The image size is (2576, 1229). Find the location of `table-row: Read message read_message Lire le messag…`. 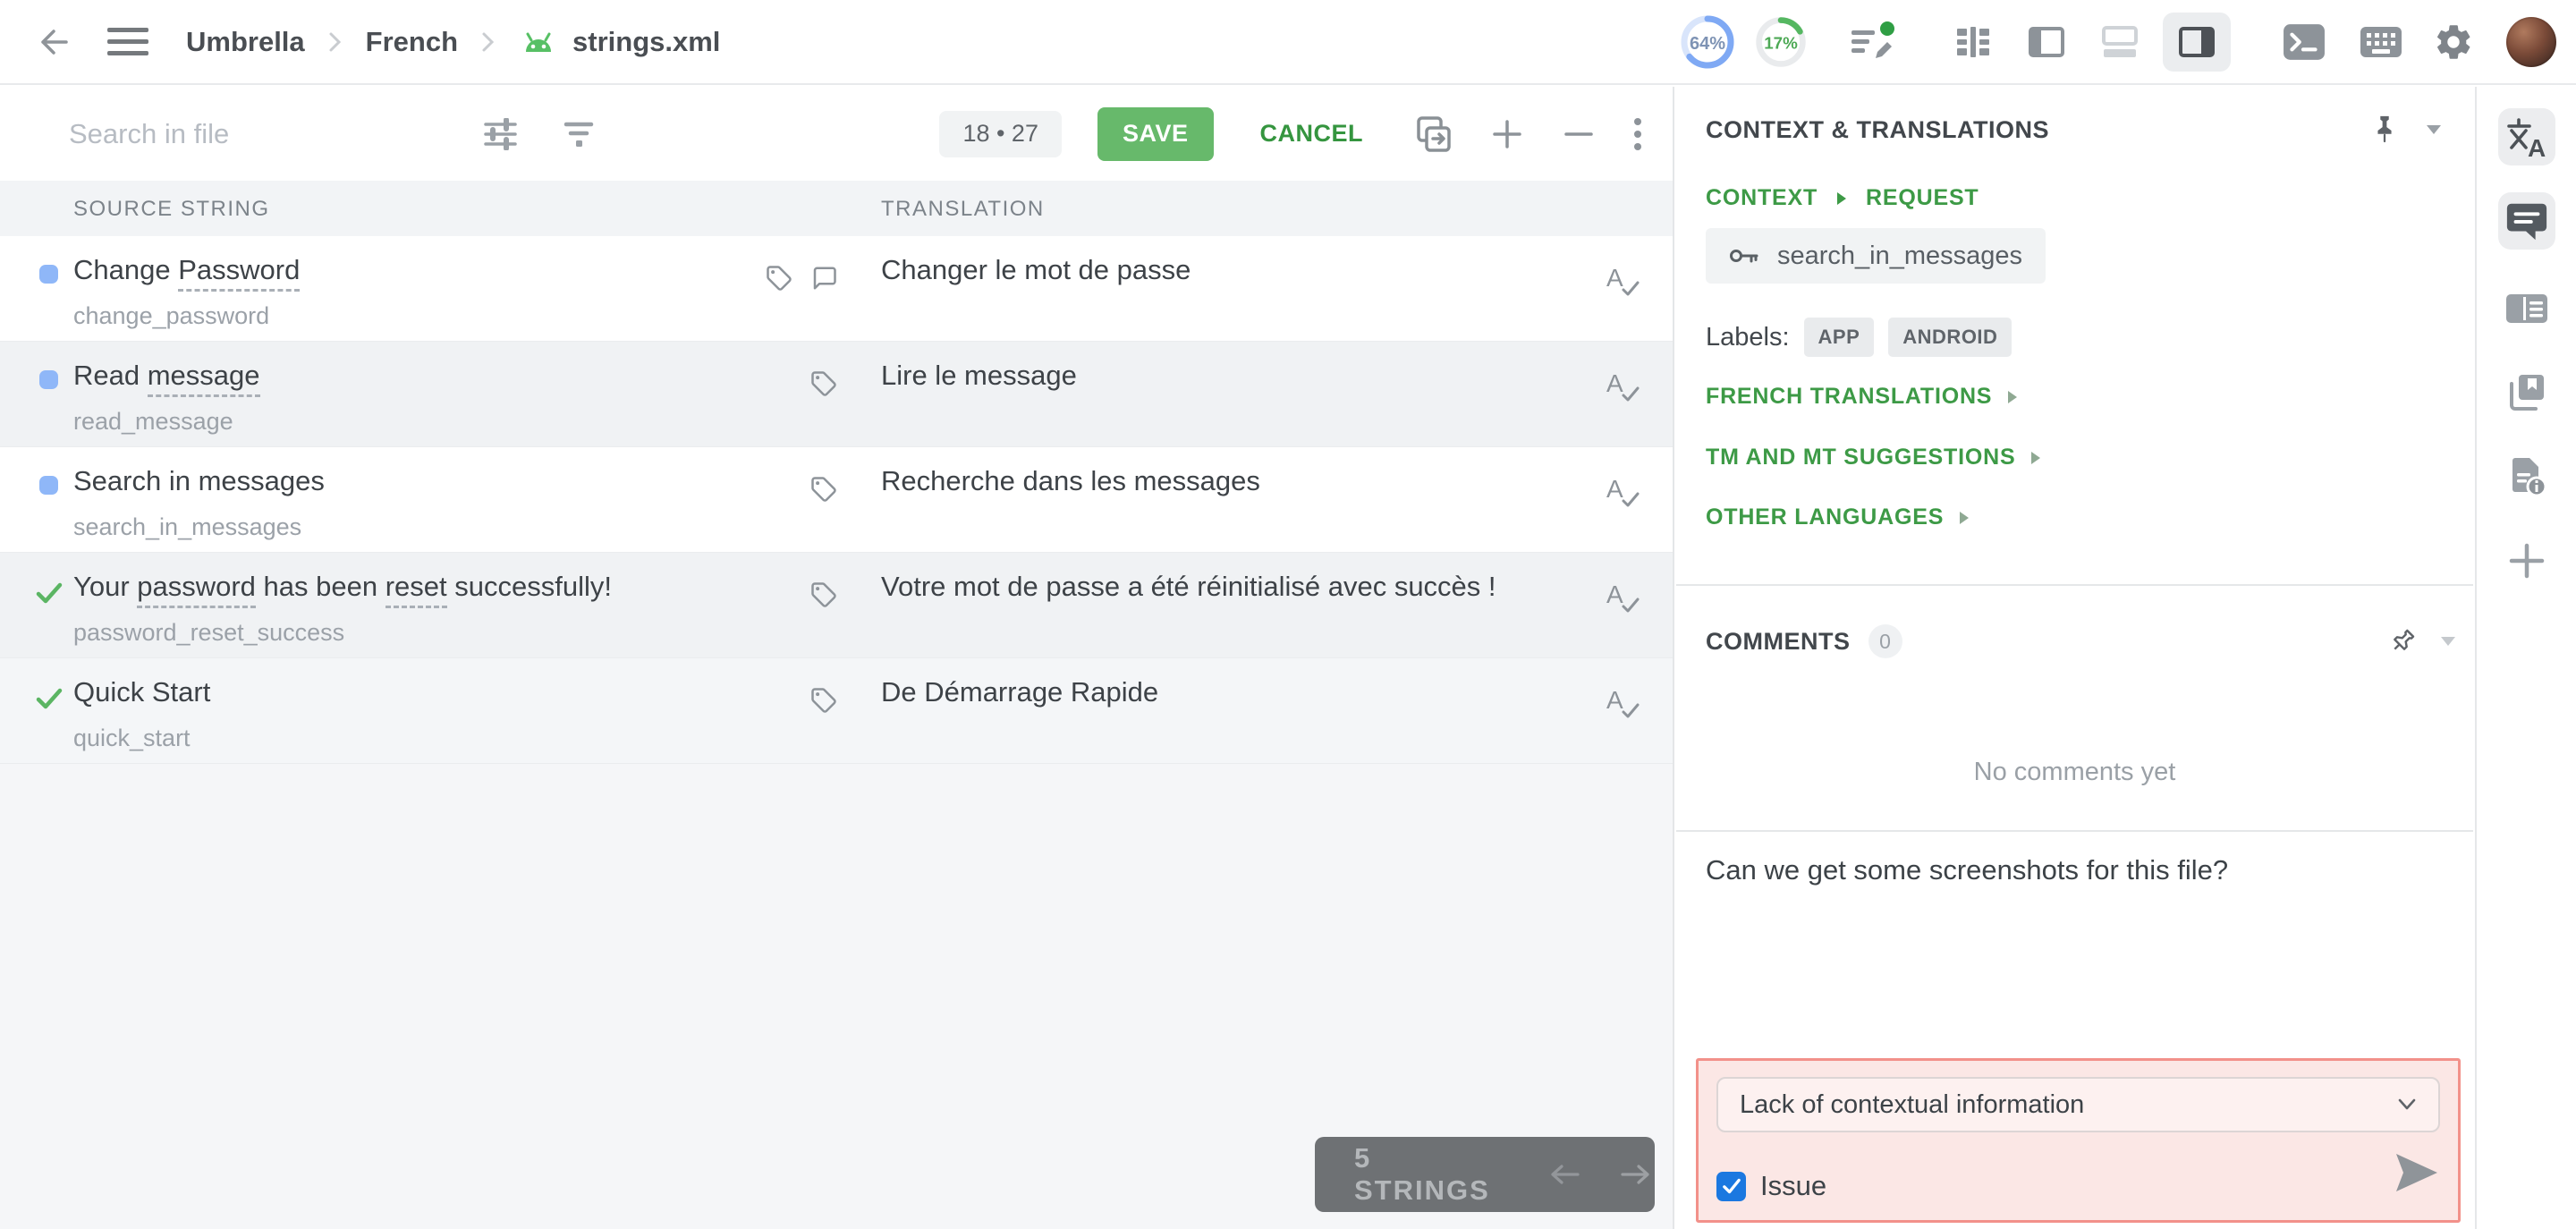

table-row: Read message read_message Lire le messag… is located at coordinates (836, 394).